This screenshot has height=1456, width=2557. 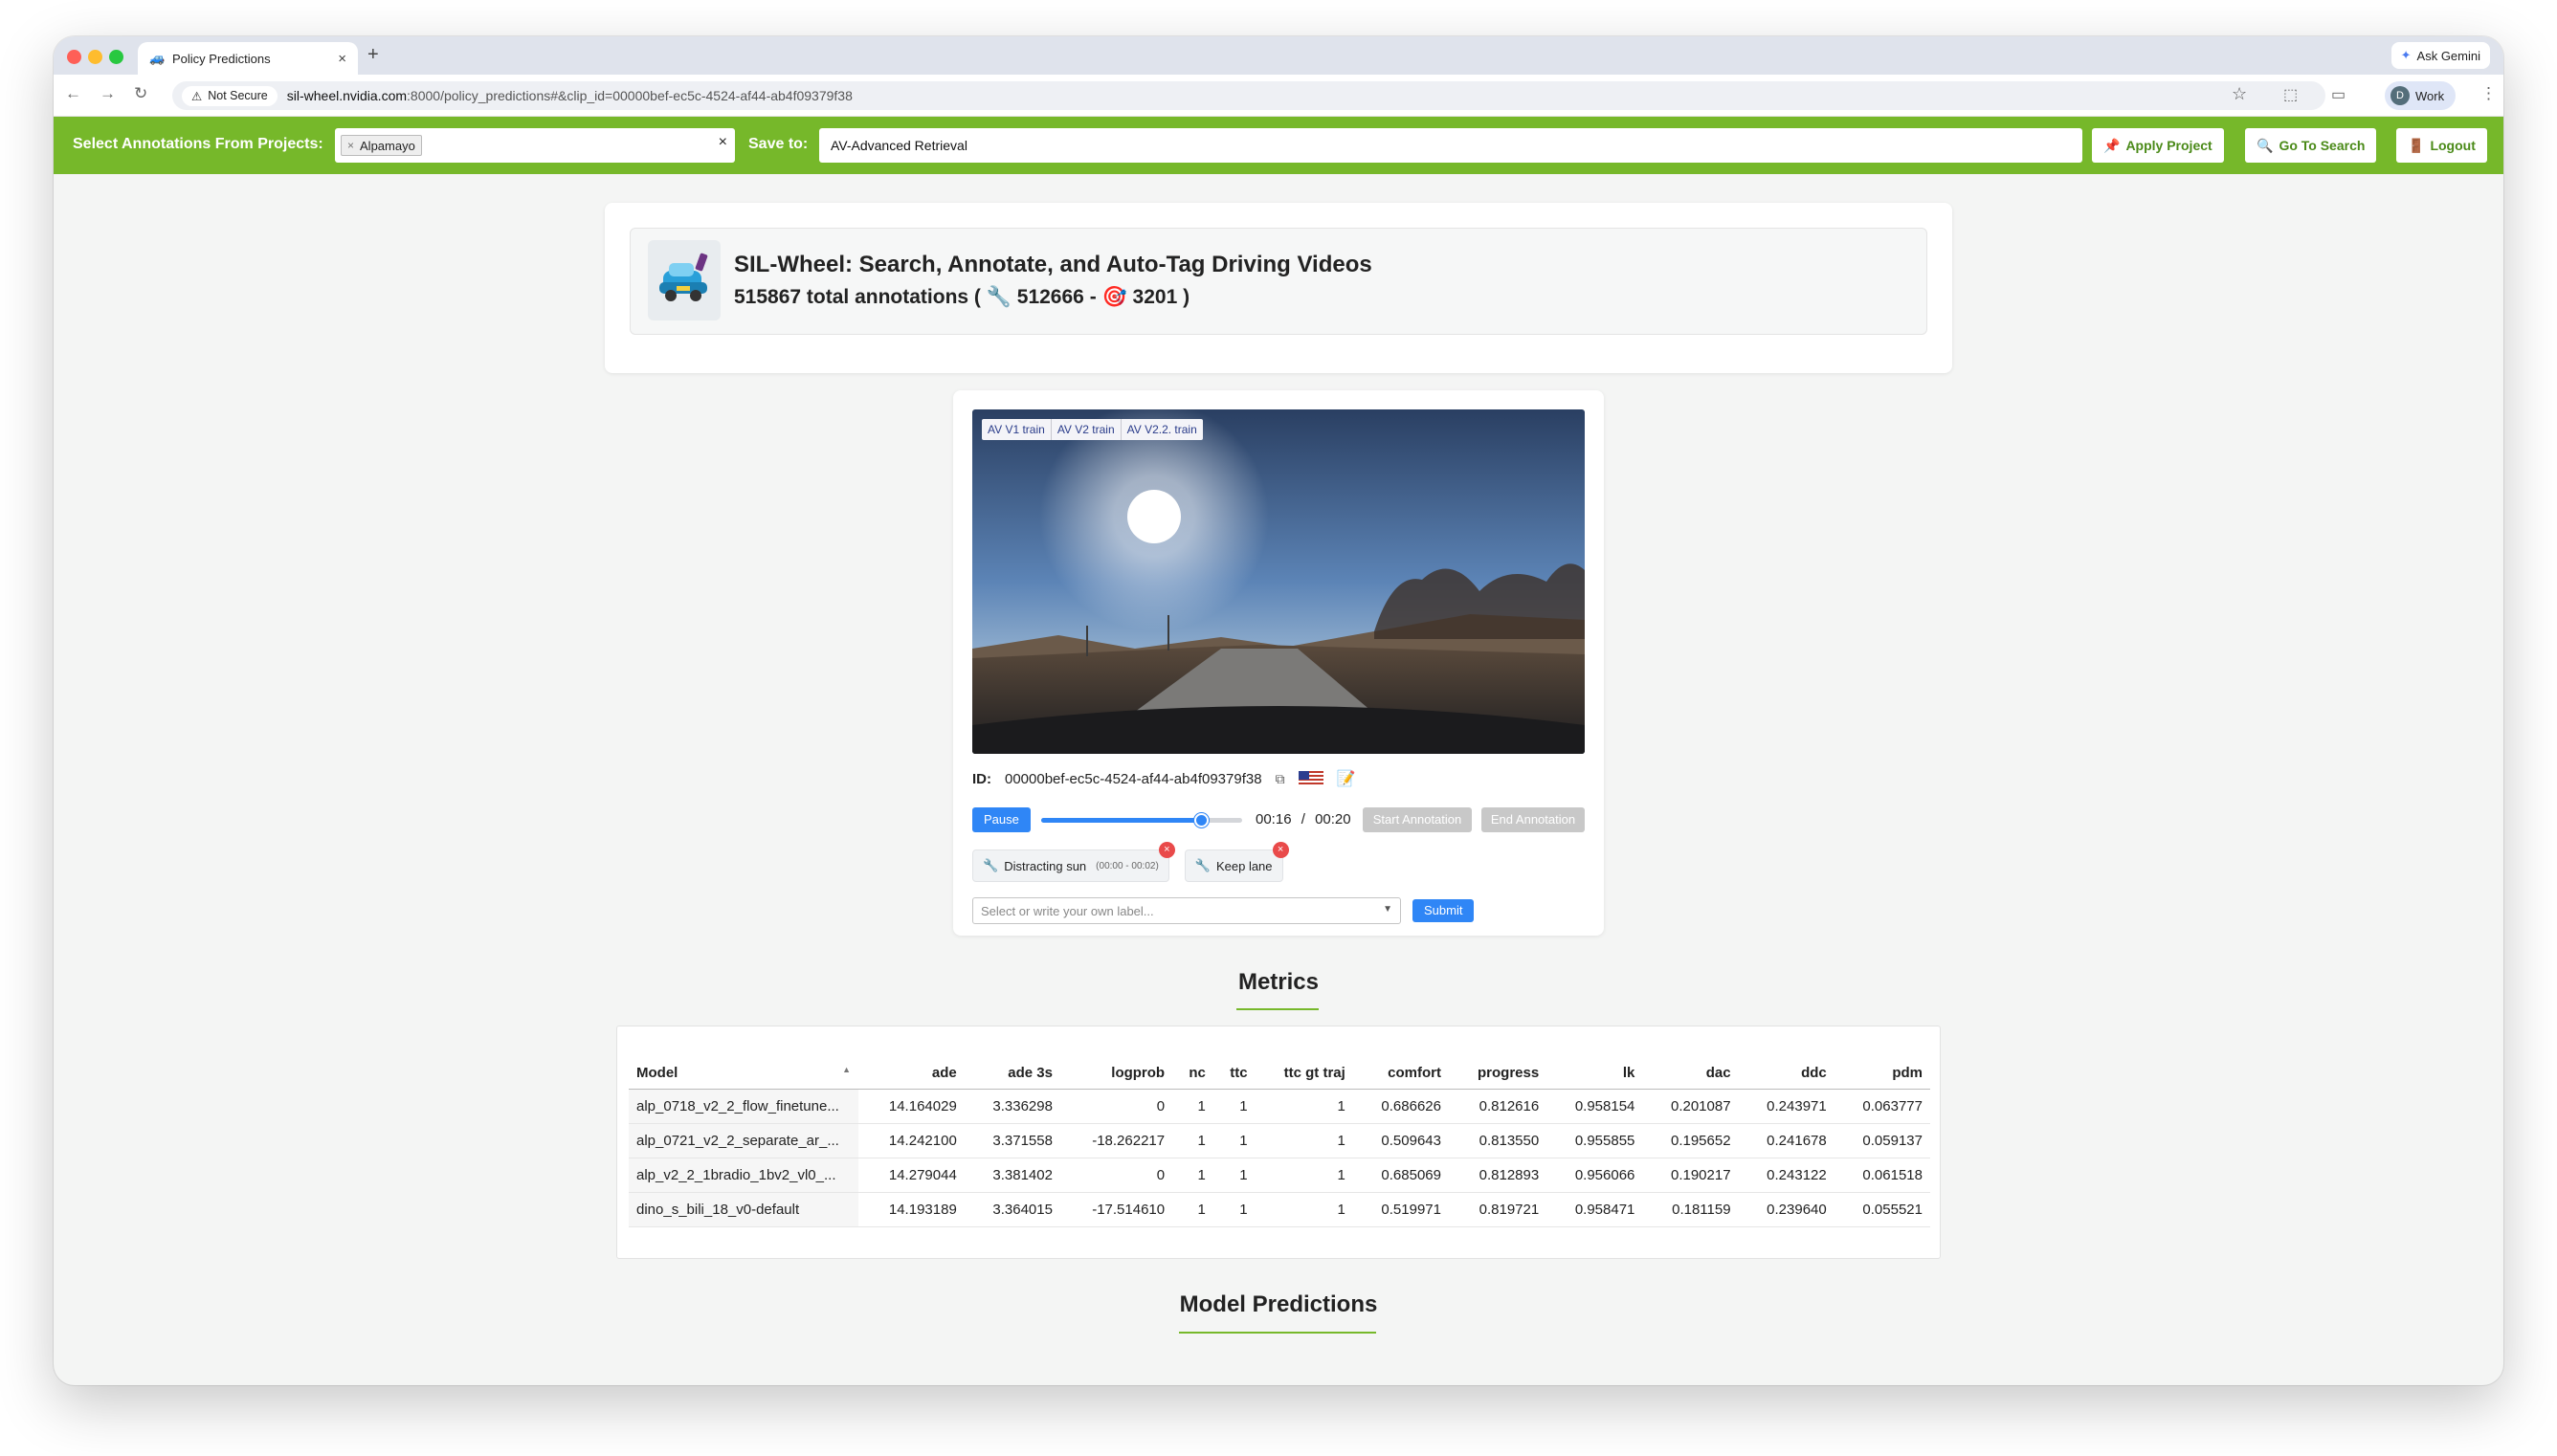 I want to click on wrench-icon: 🔧, so click(x=1202, y=865).